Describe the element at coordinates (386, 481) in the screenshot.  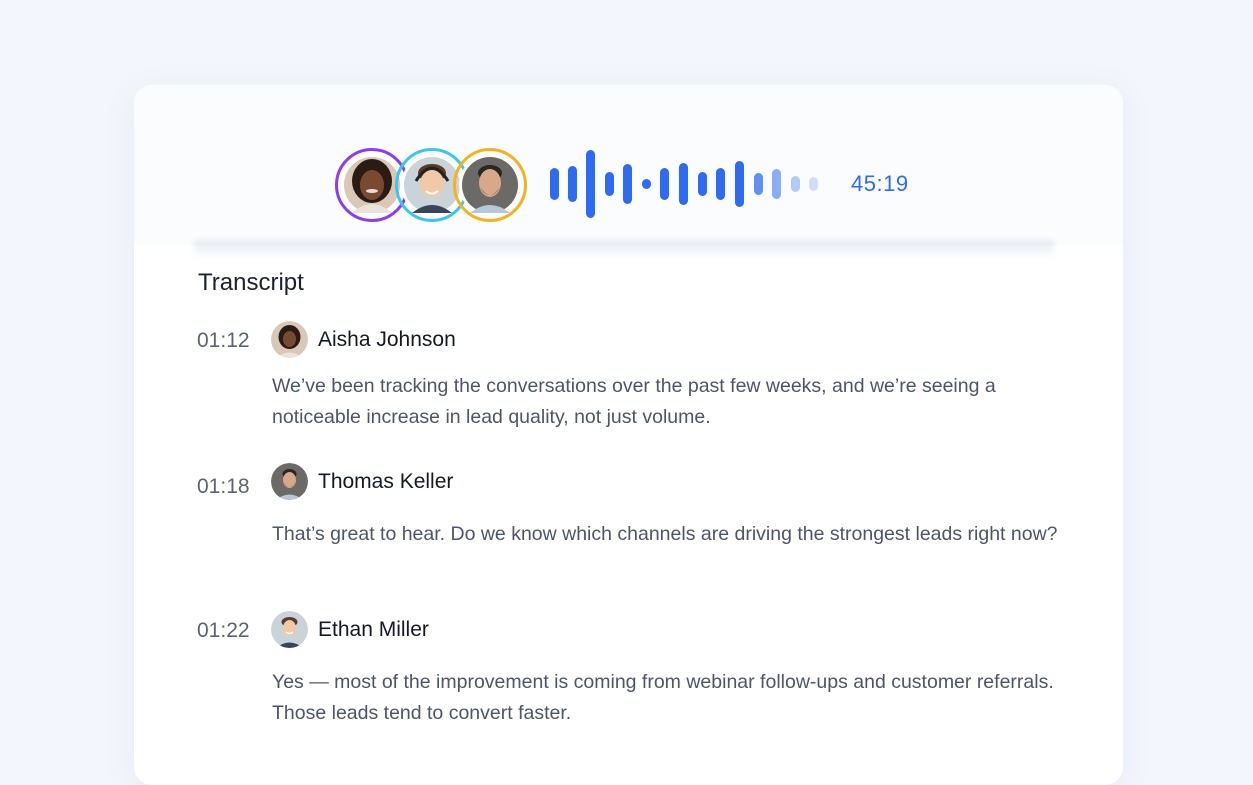
I see `speaker-name: Thomas Keller` at that location.